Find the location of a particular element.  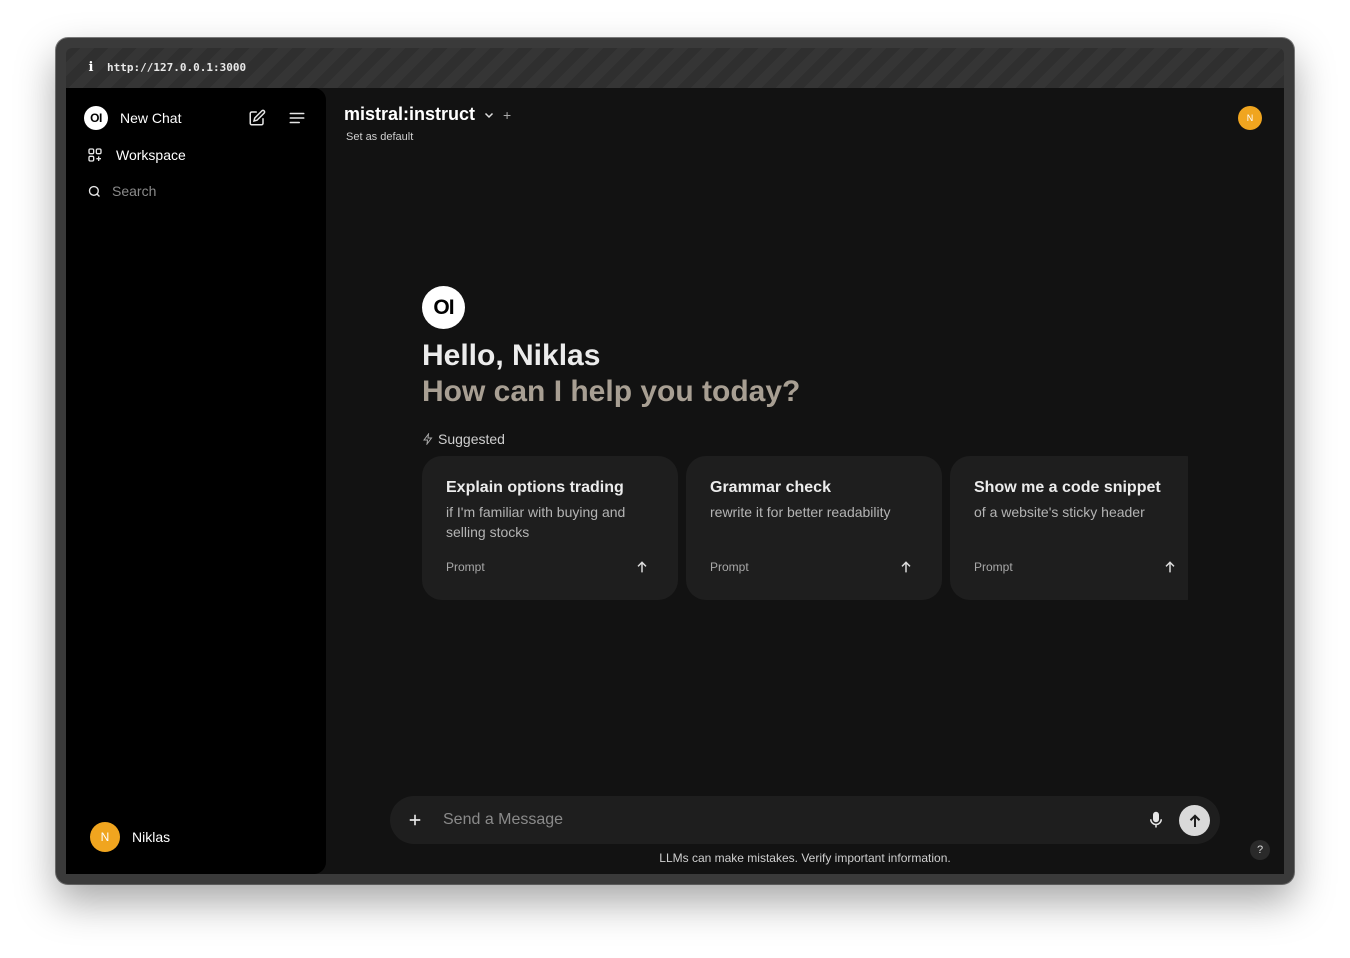

site-info-icon: i is located at coordinates (91, 68).